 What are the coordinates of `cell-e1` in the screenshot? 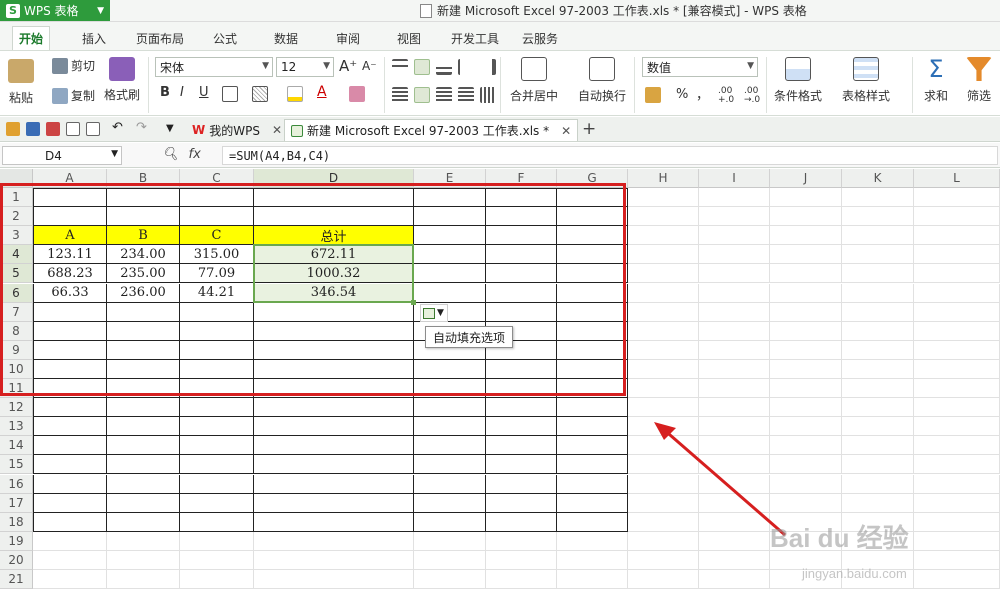 It's located at (450, 198).